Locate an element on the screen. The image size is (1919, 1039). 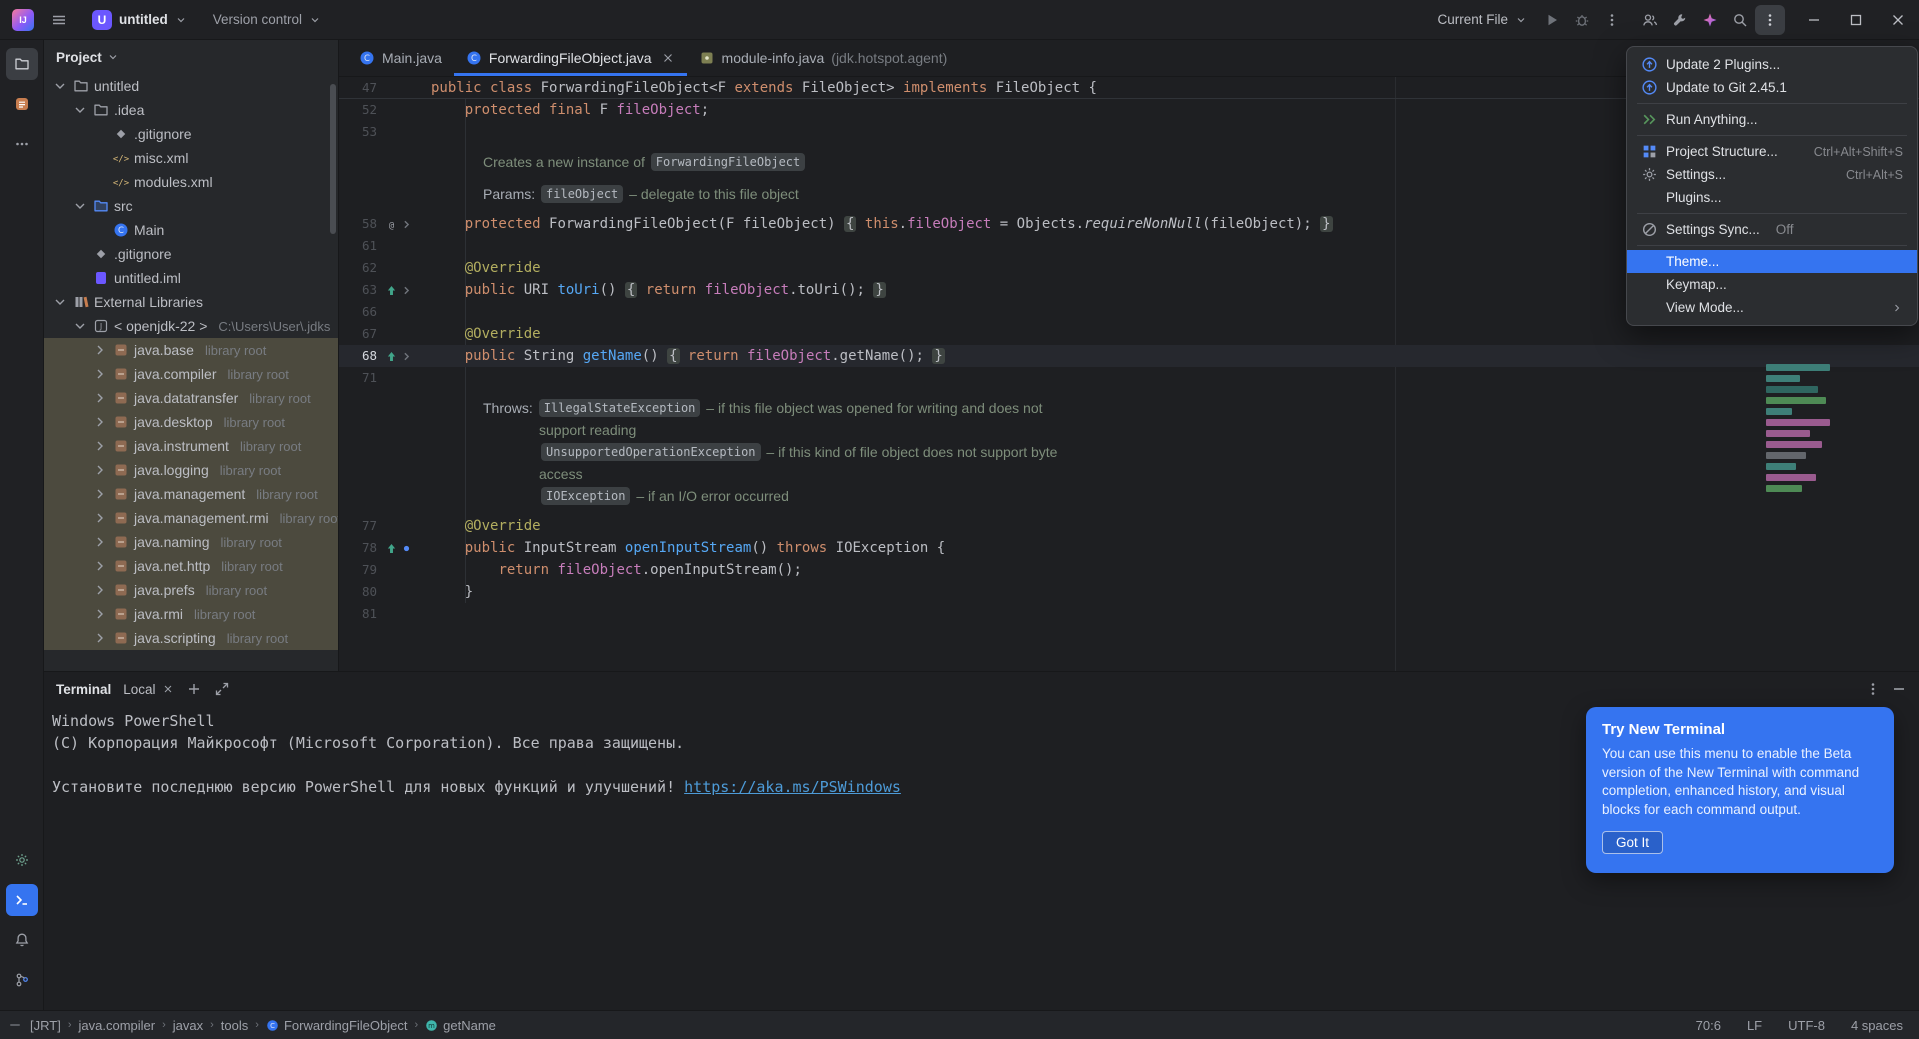
run-button is located at coordinates (1552, 20).